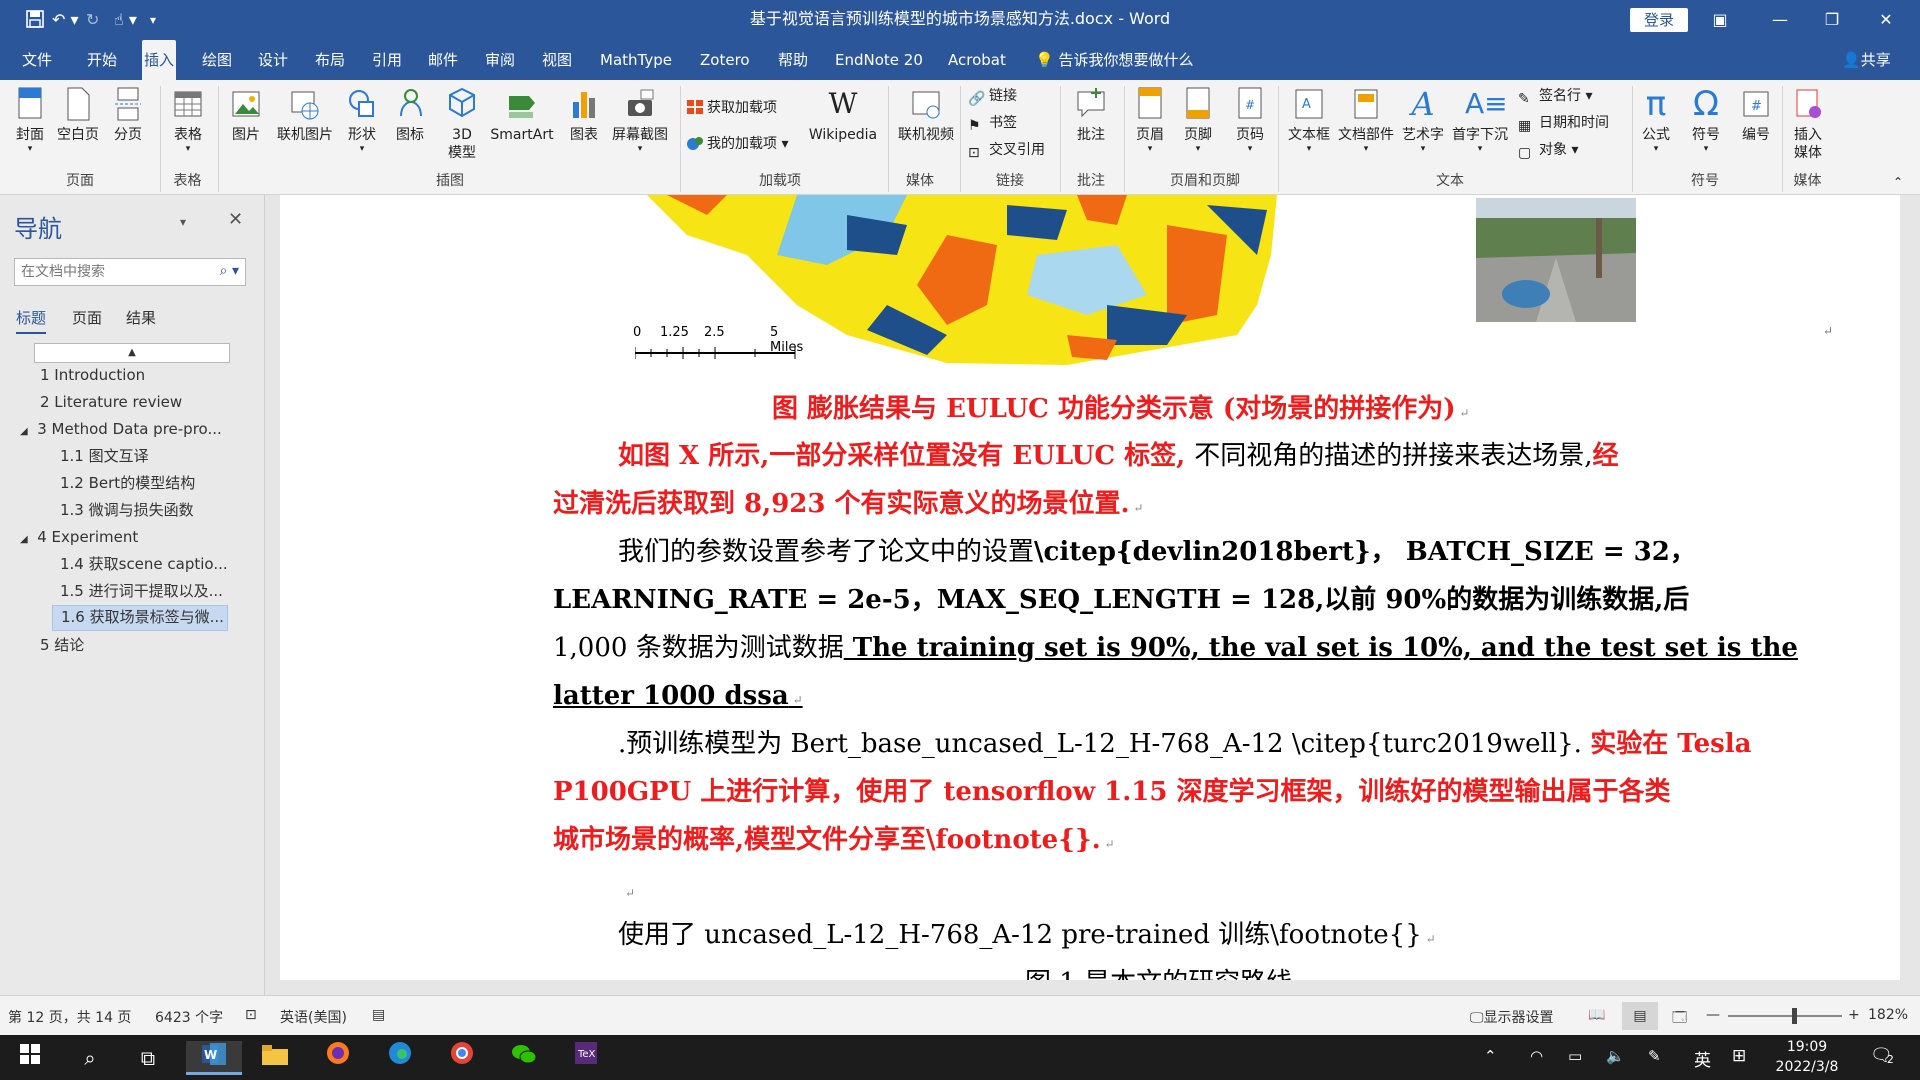 Image resolution: width=1920 pixels, height=1080 pixels. I want to click on online-picture-button: 联机图片, so click(305, 115).